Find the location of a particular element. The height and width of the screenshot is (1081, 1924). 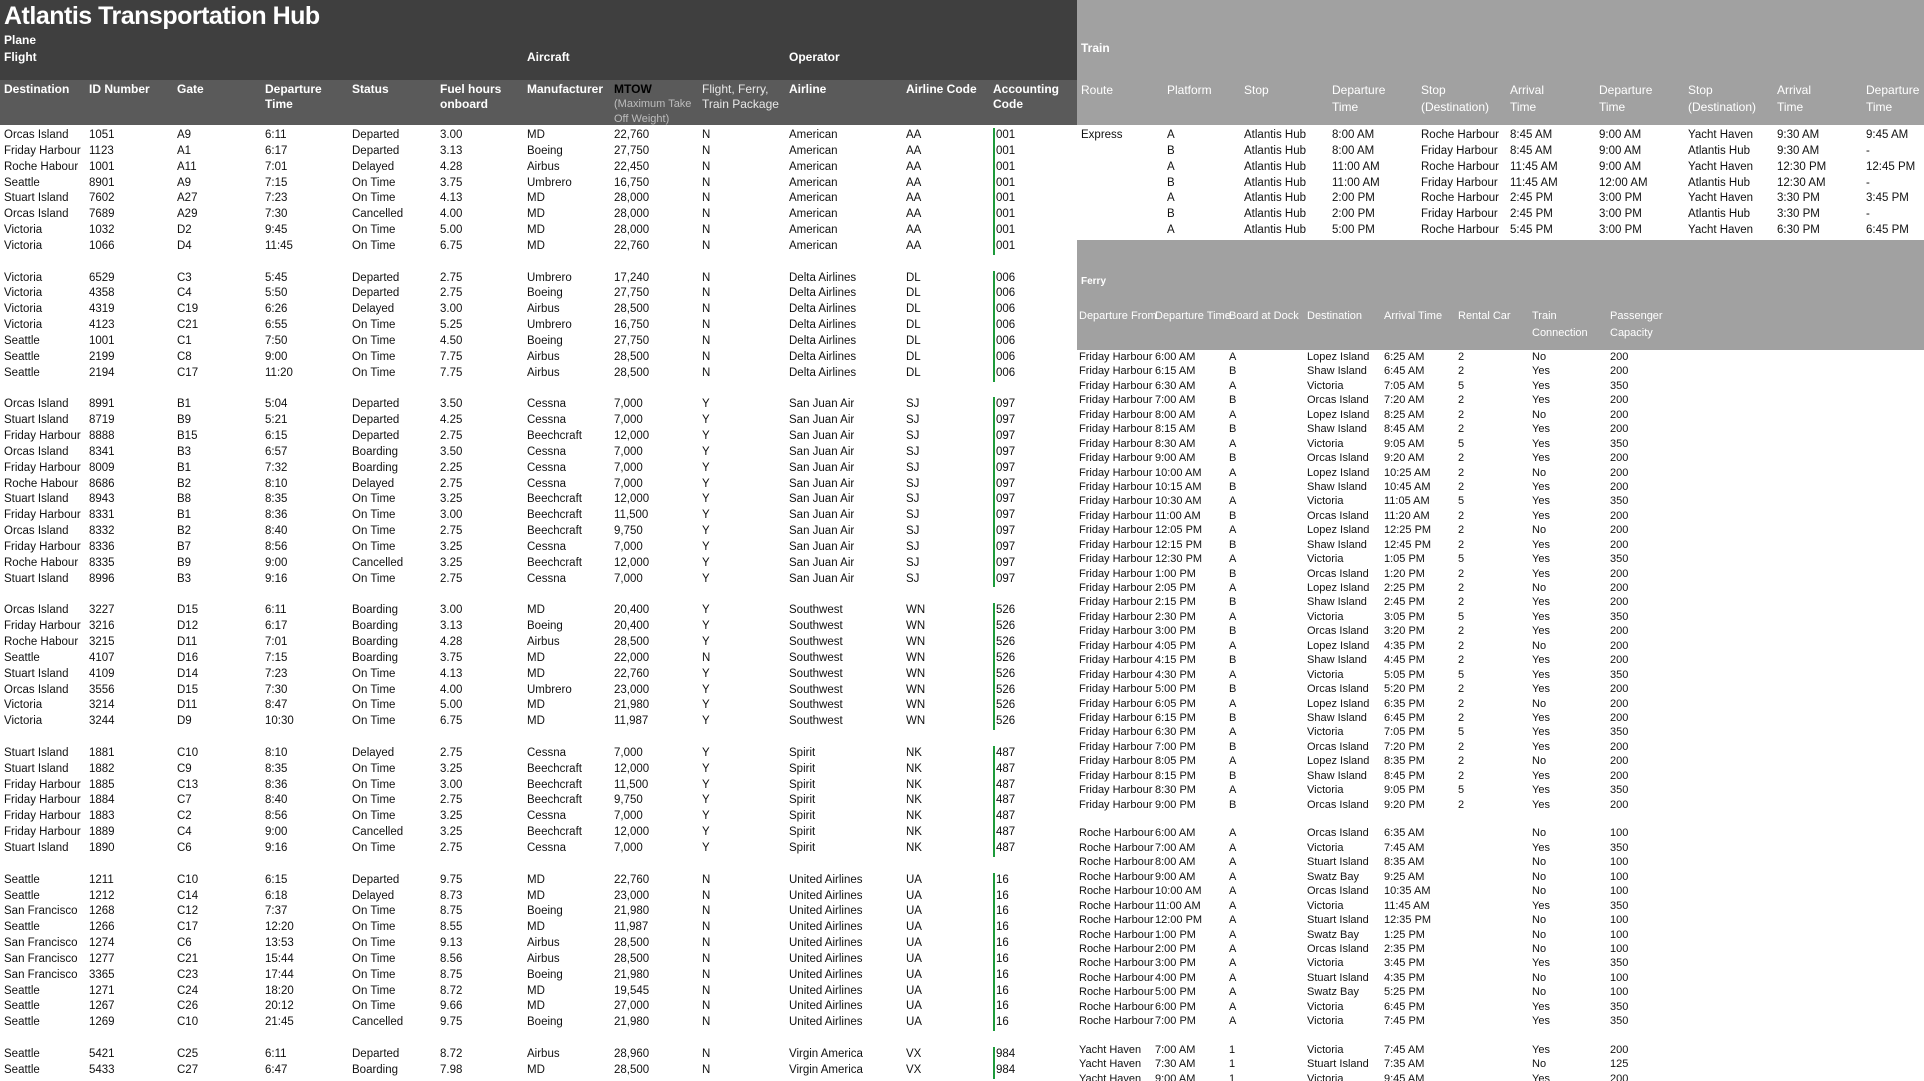

plane-cell-manufacturer: Cessna is located at coordinates (546, 580).